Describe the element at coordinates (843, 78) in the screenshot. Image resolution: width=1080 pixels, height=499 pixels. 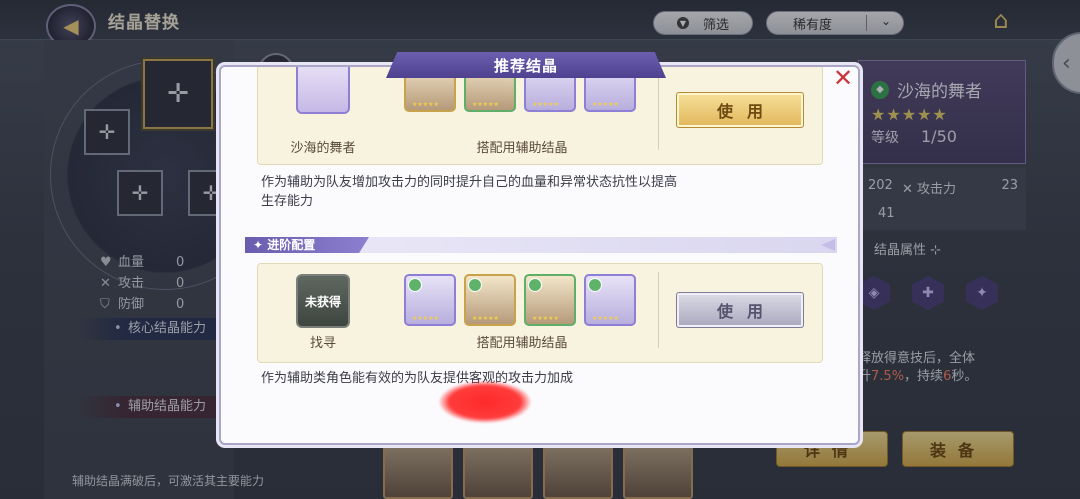
I see `close-icon: ✕` at that location.